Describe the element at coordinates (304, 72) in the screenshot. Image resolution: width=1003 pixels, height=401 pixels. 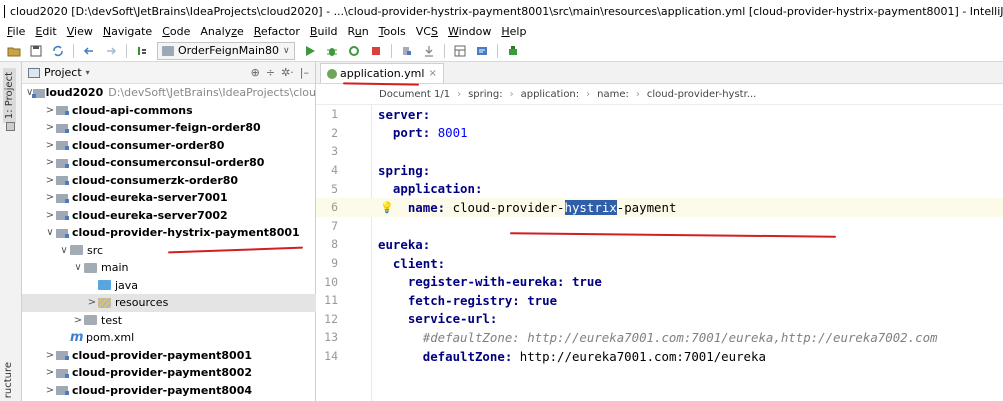
I see `hide-icon: |–` at that location.